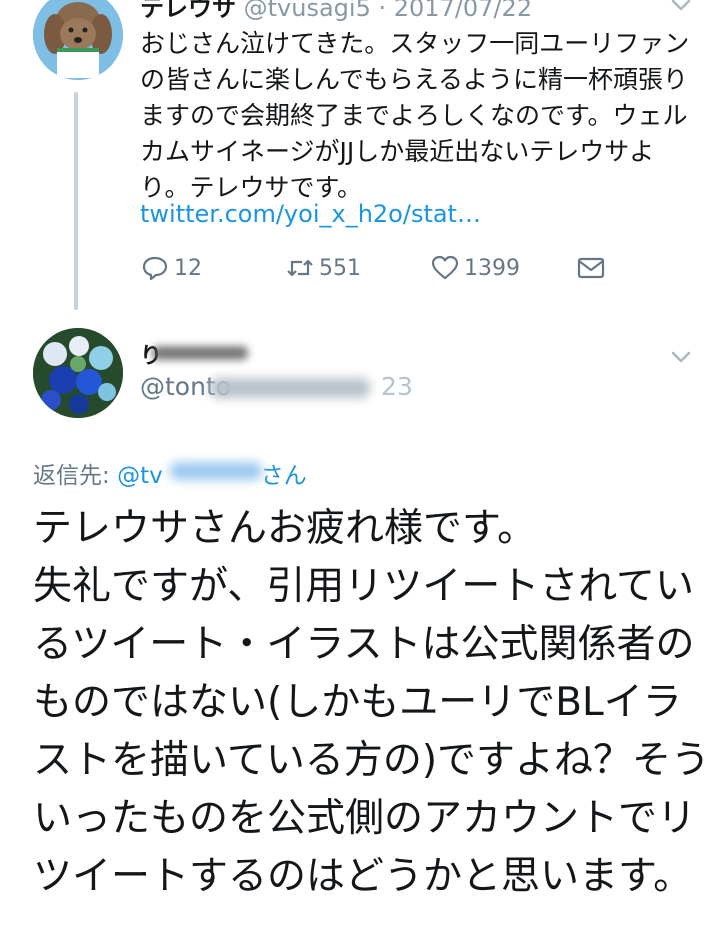 The image size is (720, 952). Describe the element at coordinates (492, 268) in the screenshot. I see `like-count: 1399` at that location.